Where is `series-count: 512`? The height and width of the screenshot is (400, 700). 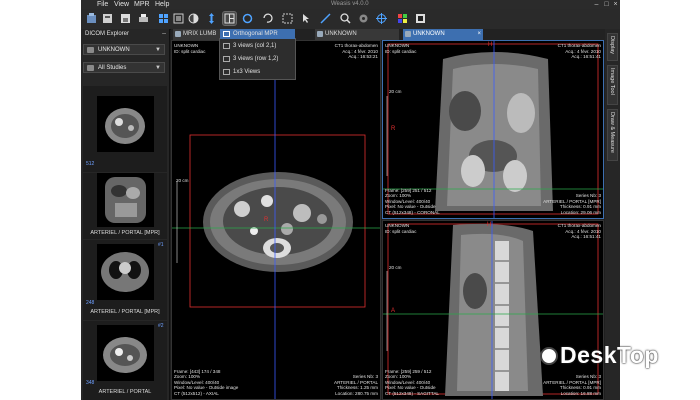
series-count: 512 is located at coordinates (90, 164).